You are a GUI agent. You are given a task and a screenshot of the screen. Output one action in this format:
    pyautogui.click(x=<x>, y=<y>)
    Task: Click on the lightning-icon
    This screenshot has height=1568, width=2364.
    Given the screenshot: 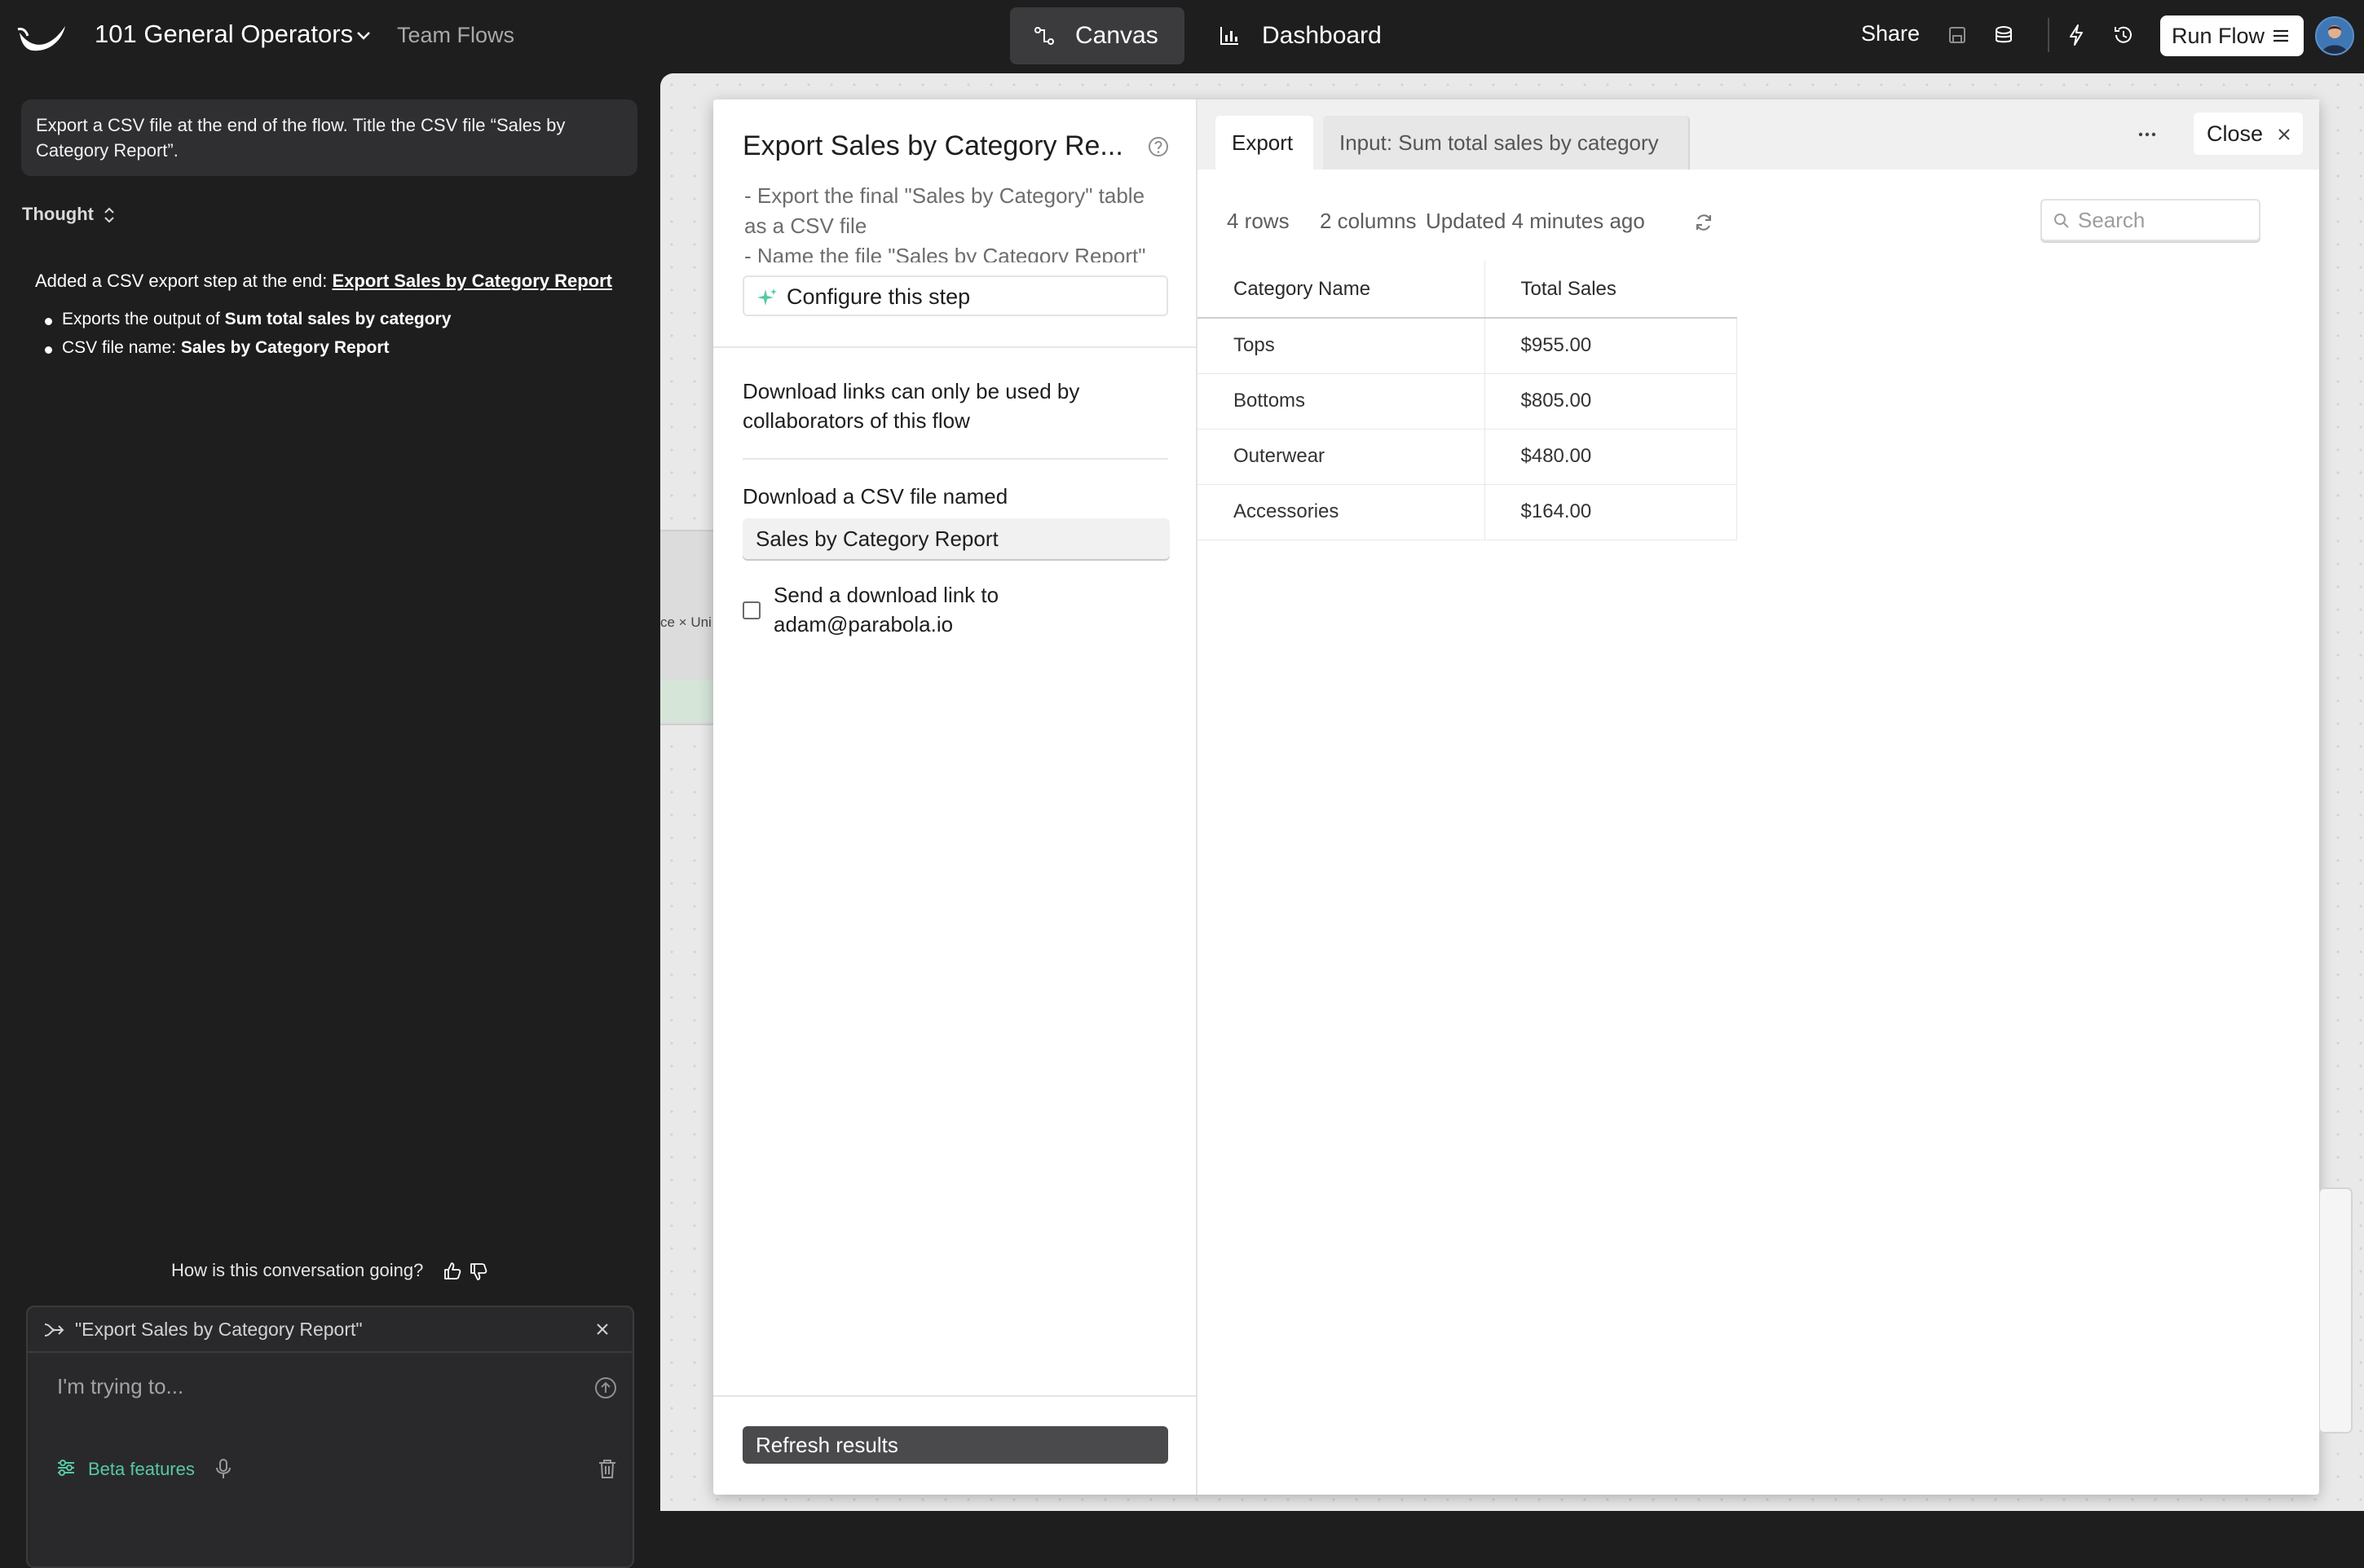 What is the action you would take?
    pyautogui.click(x=2076, y=35)
    